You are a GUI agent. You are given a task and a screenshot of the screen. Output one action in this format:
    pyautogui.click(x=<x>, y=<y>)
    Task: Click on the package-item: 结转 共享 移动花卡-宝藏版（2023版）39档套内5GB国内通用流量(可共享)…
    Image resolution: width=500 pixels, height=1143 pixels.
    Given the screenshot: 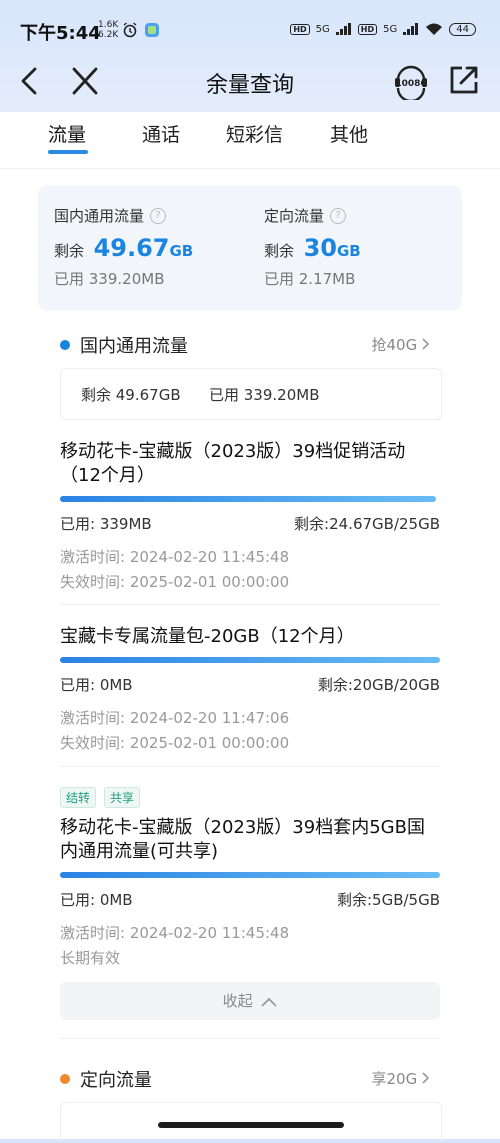 What is the action you would take?
    pyautogui.click(x=250, y=877)
    